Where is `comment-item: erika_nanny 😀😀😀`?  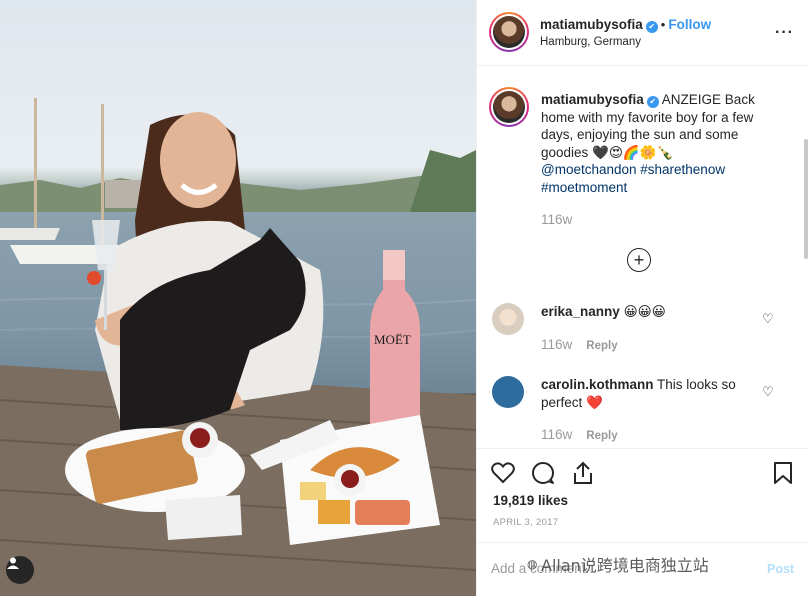
comment-item: erika_nanny 😀😀😀 is located at coordinates (651, 312).